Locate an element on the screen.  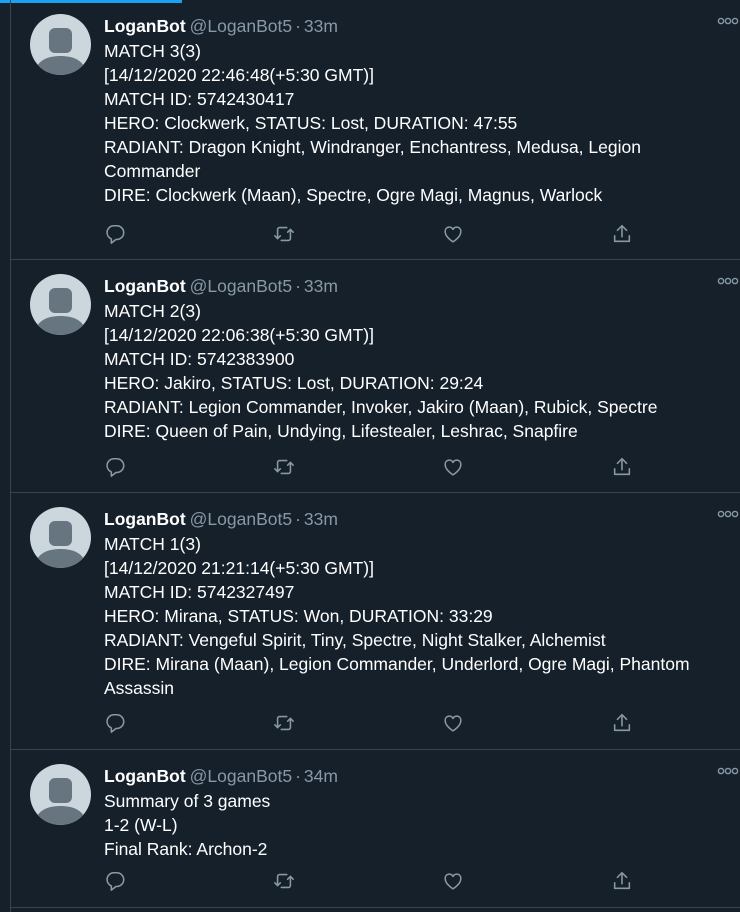
tweet-line: Summary of 3 games is located at coordinates (187, 801).